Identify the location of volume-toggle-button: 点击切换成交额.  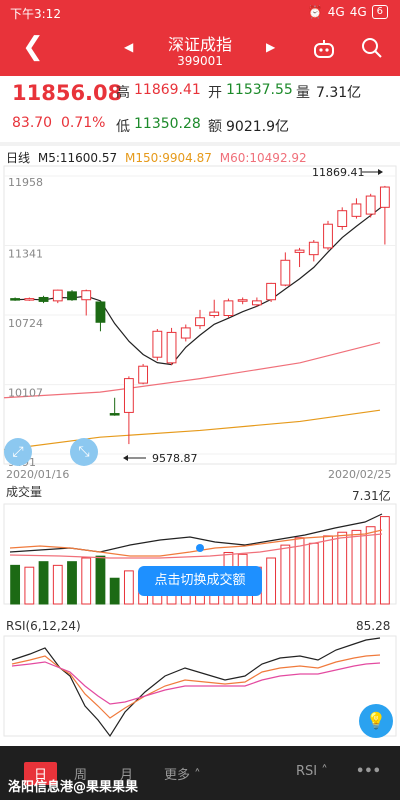
(200, 581).